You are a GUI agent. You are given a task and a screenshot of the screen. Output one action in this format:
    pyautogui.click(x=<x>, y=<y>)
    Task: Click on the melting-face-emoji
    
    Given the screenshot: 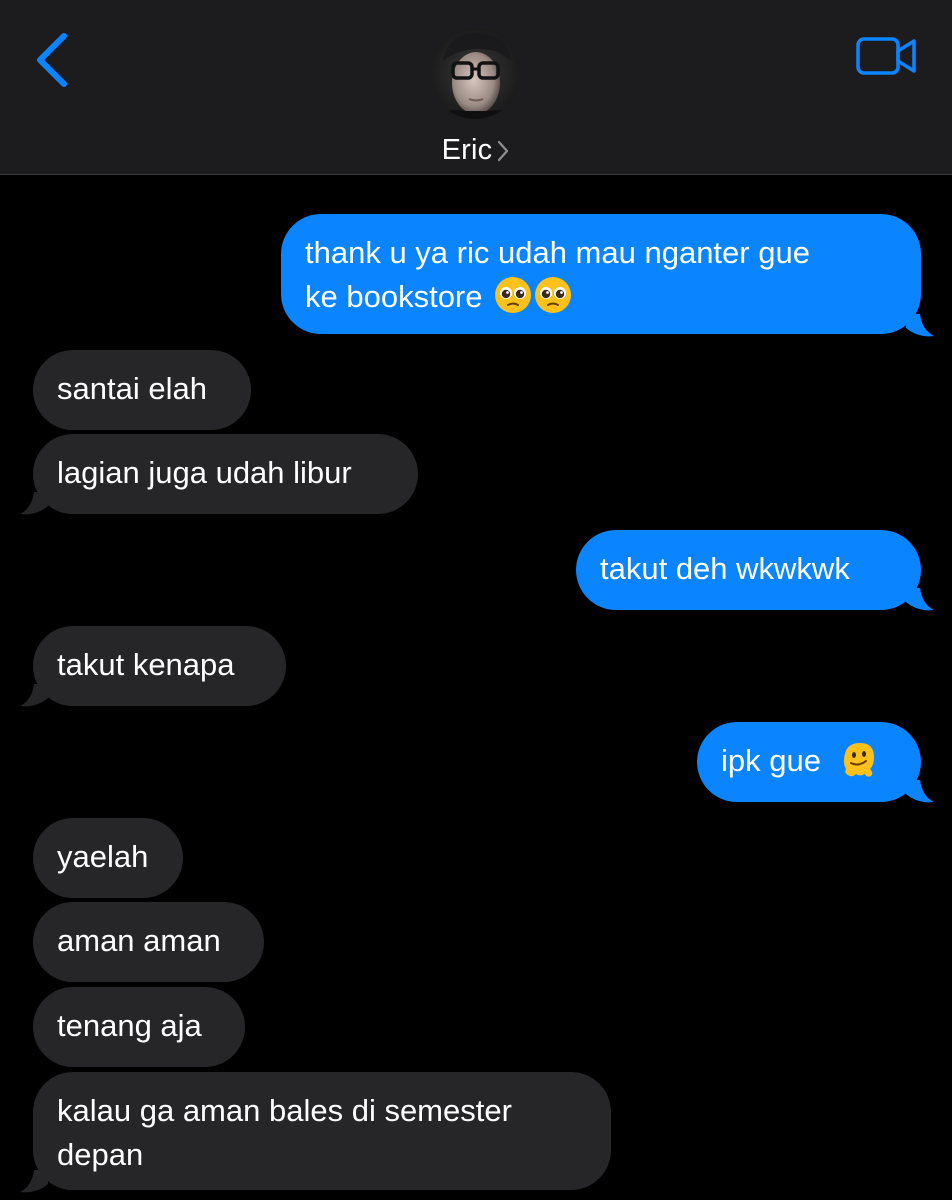 What is the action you would take?
    pyautogui.click(x=858, y=760)
    